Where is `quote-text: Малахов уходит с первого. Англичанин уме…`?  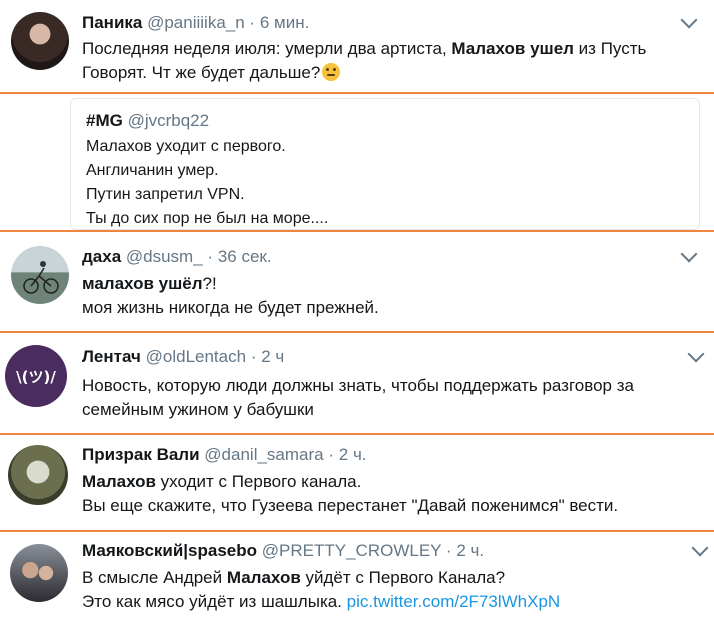
quote-text: Малахов уходит с первого. Англичанин уме… is located at coordinates (207, 183).